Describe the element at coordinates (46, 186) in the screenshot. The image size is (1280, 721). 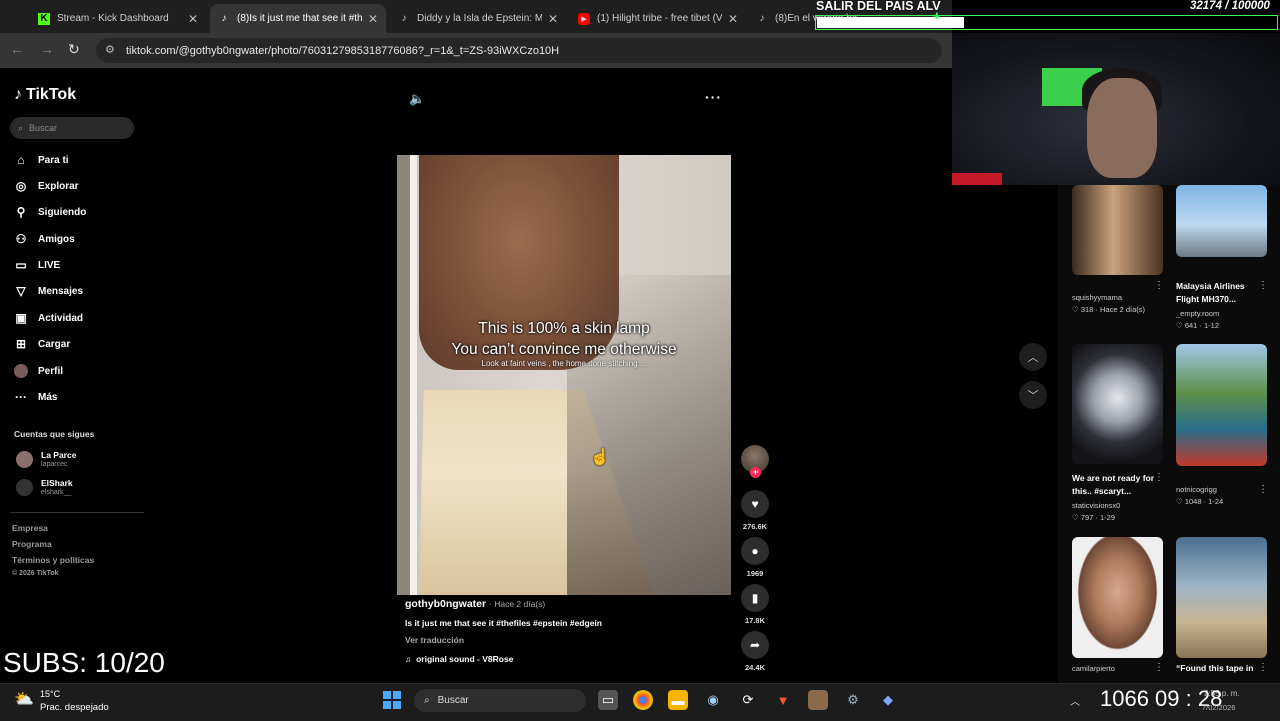
I see `sidebar-item-explorar: ◎ Explorar` at that location.